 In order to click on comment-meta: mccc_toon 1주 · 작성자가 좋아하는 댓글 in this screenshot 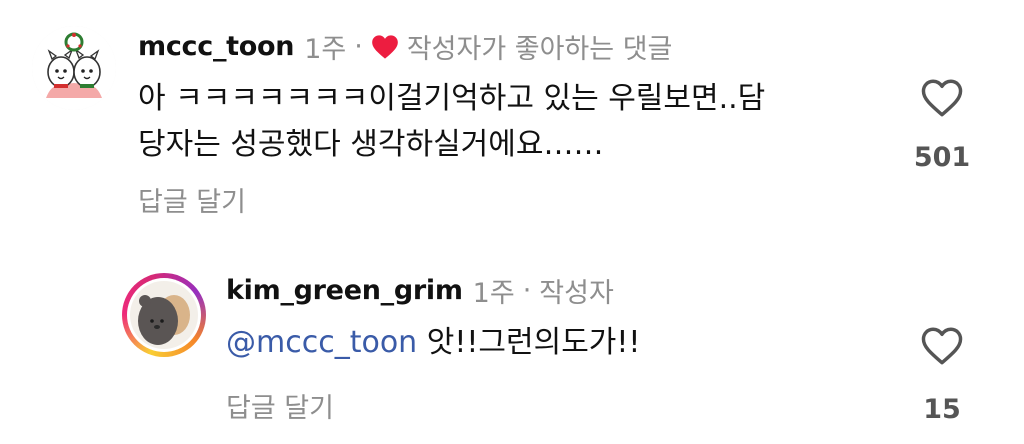, I will do `click(405, 46)`.